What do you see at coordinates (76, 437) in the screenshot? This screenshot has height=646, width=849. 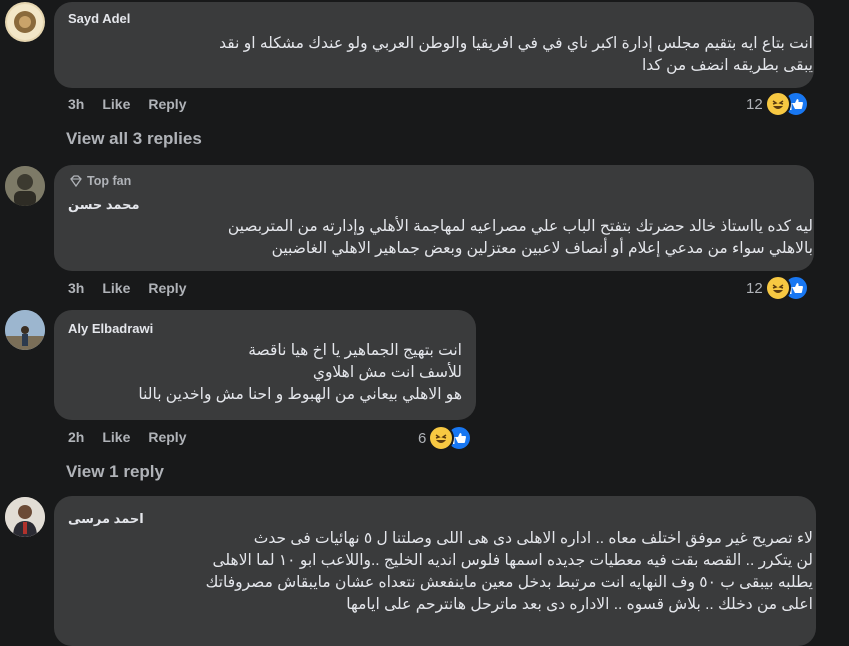 I see `comment-time: 2h` at bounding box center [76, 437].